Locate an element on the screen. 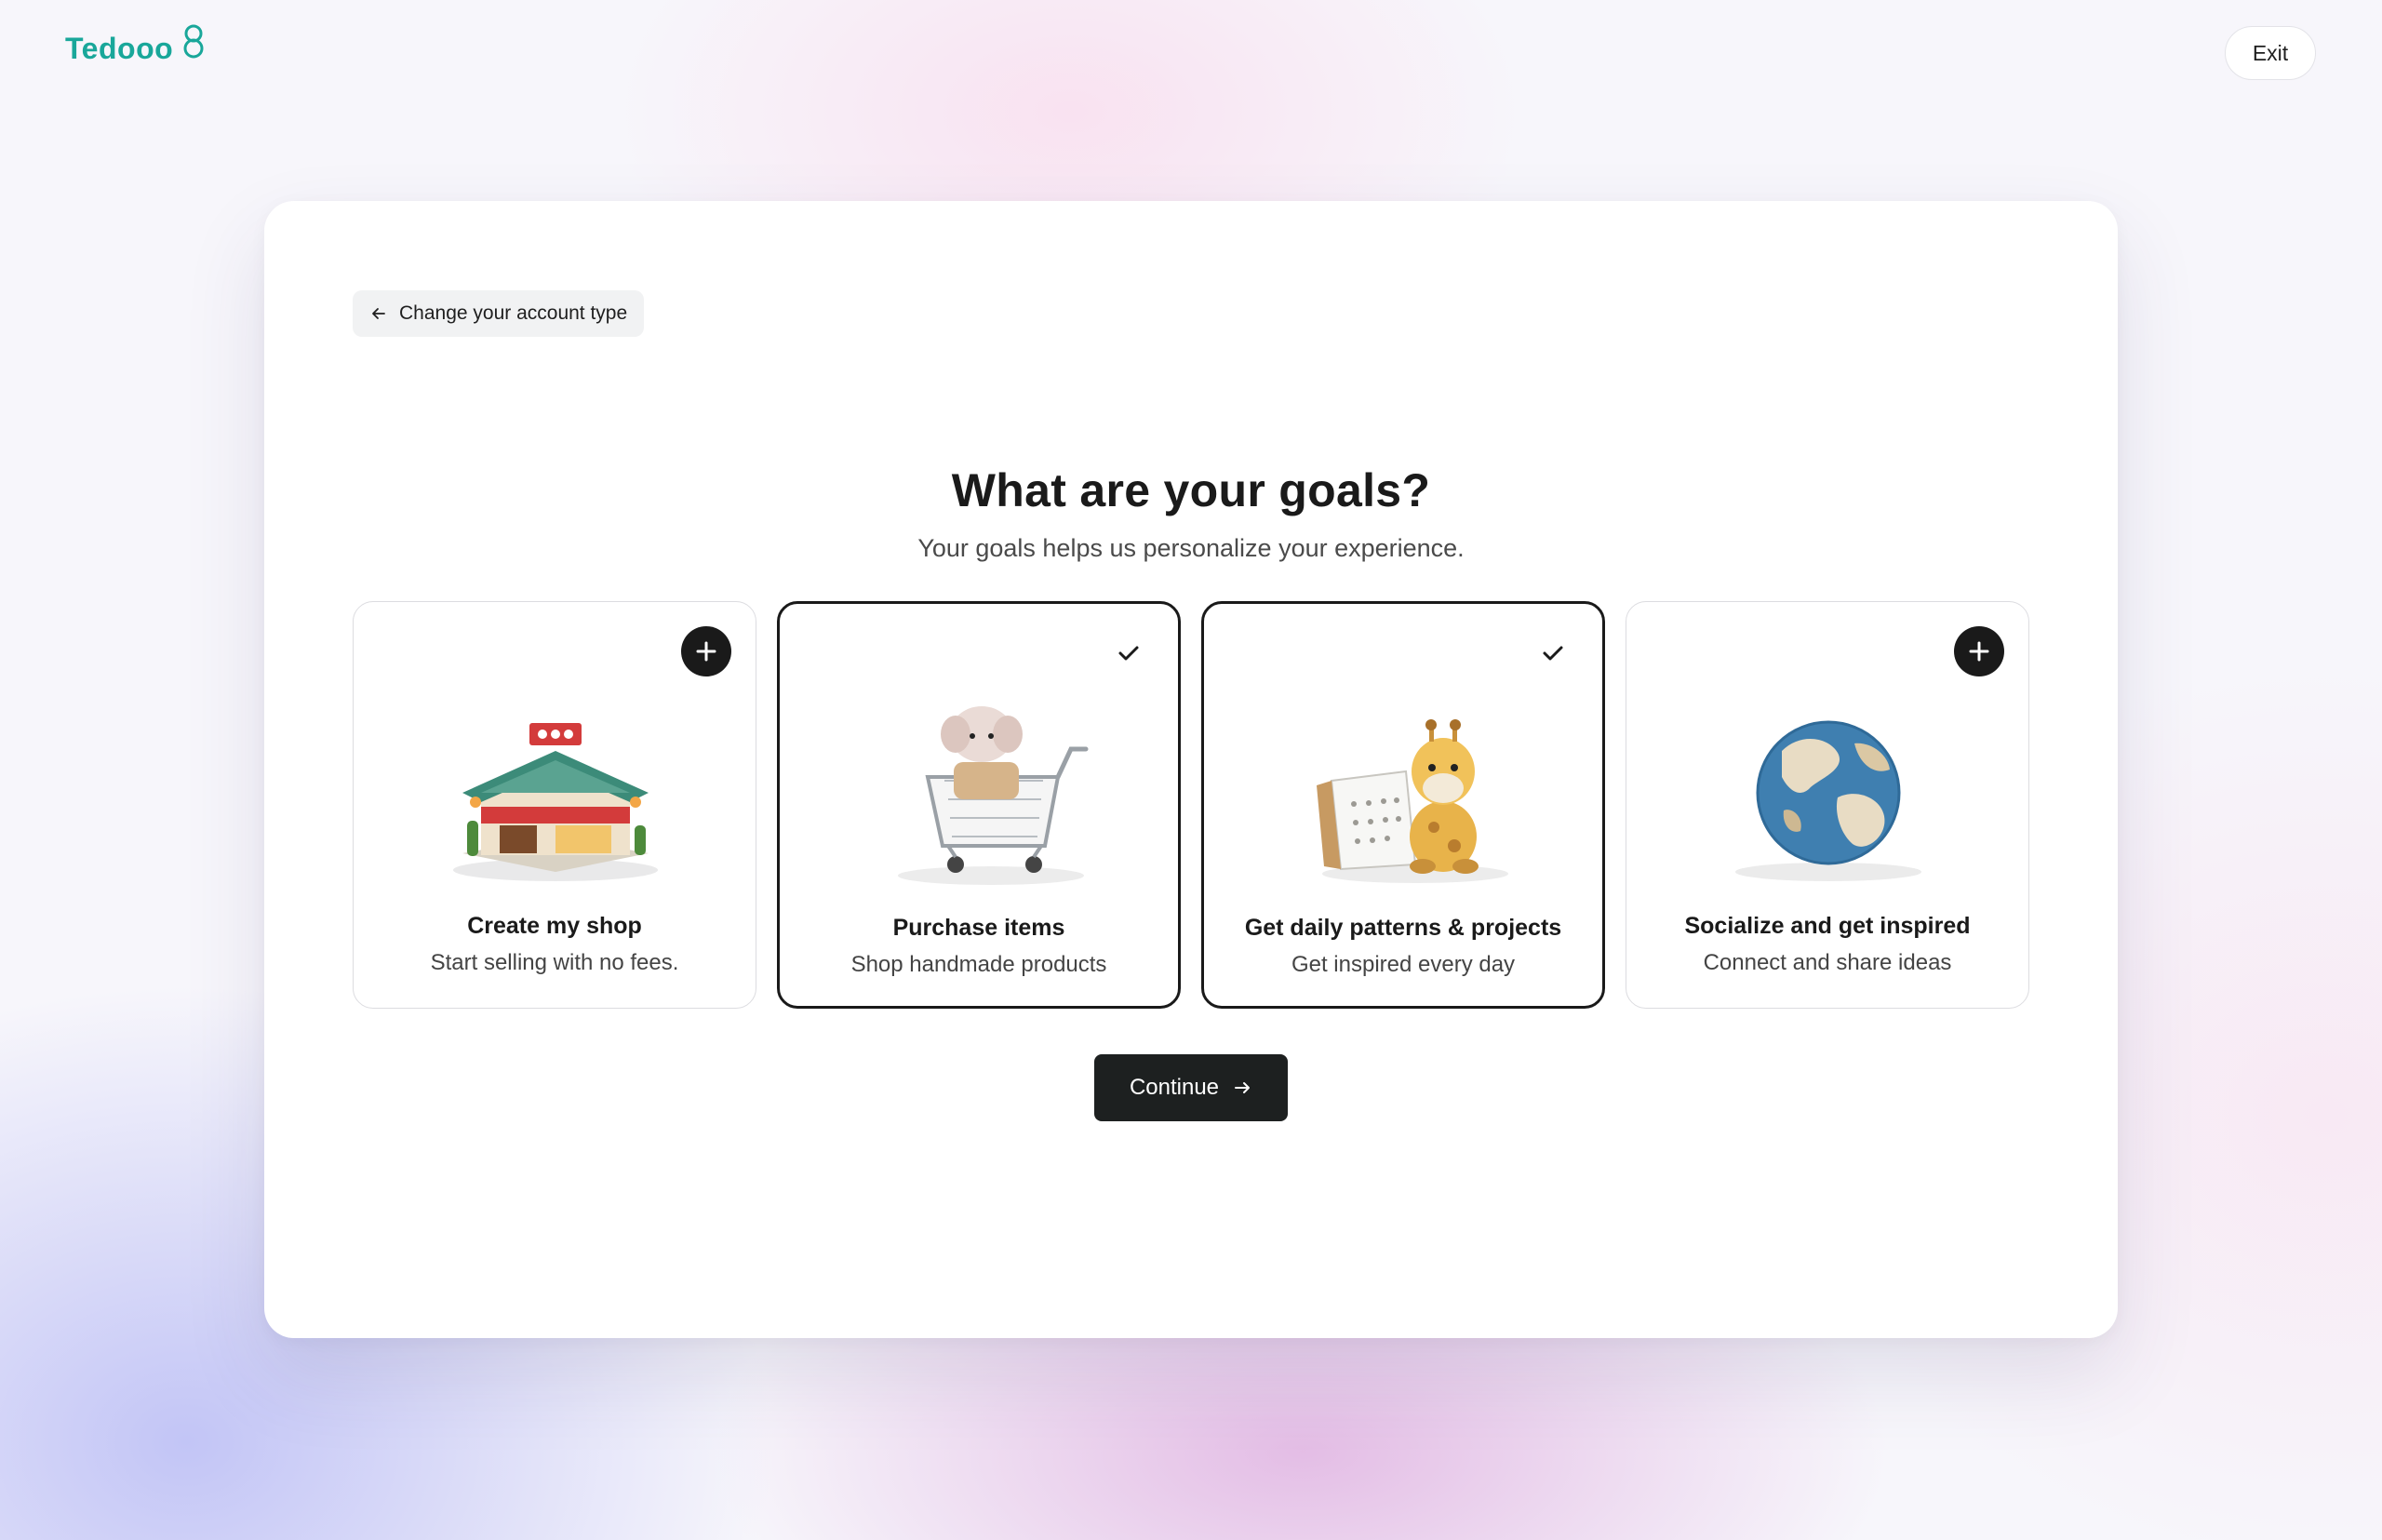 The image size is (2382, 1540). goal-description: Shop handmade products is located at coordinates (978, 965).